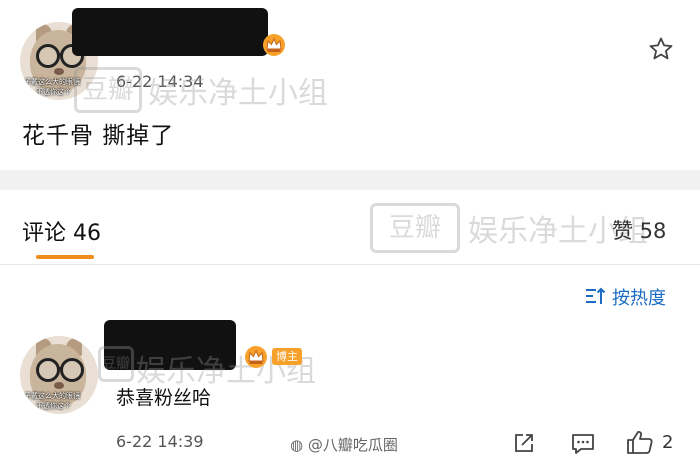  I want to click on sort-icon, so click(595, 298).